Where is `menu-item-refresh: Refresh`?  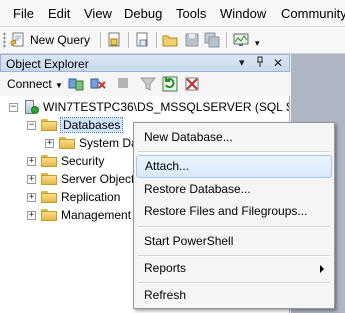
menu-item-refresh: Refresh is located at coordinates (234, 295).